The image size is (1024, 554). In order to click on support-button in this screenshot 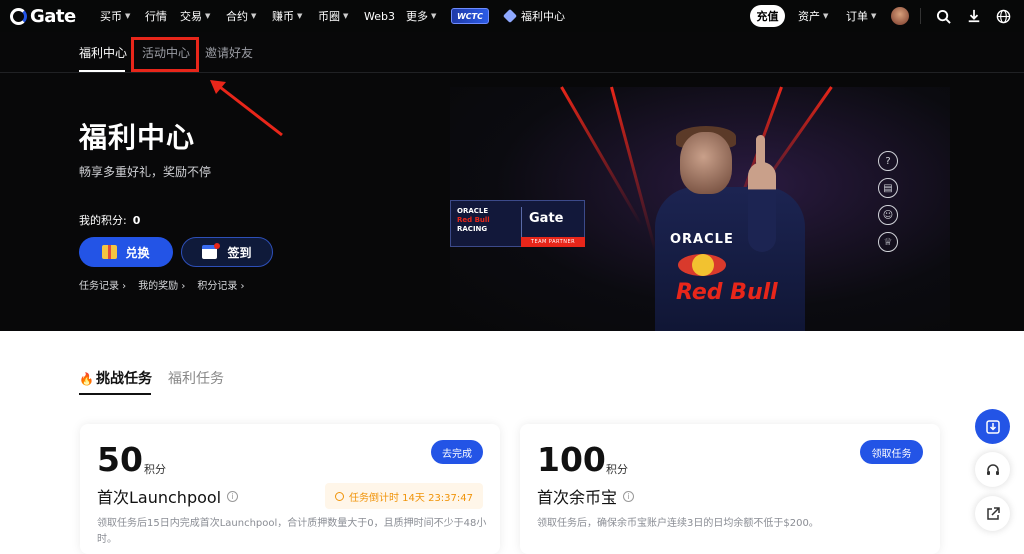, I will do `click(992, 469)`.